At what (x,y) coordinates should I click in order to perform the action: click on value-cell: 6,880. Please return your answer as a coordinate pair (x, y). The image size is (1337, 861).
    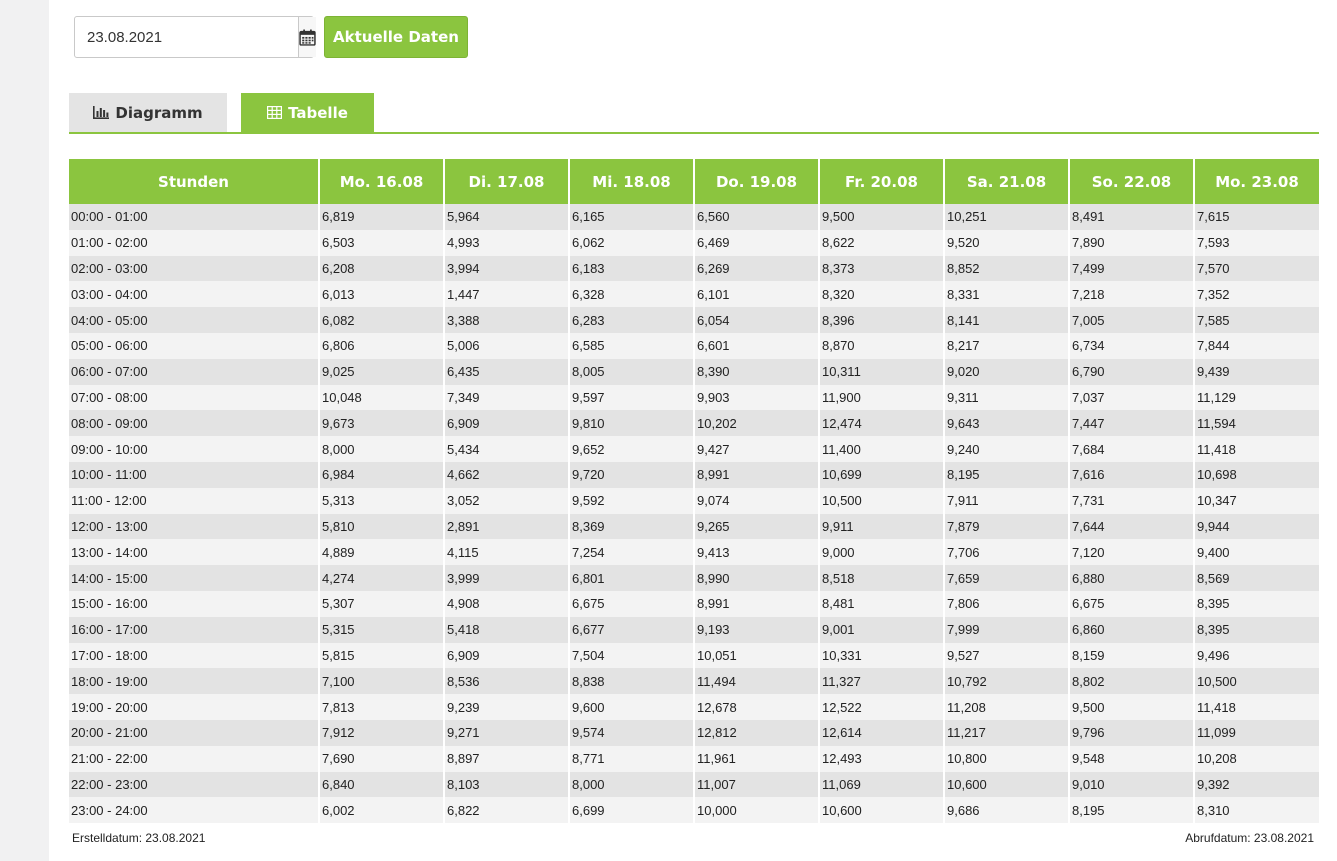
    Looking at the image, I should click on (1132, 578).